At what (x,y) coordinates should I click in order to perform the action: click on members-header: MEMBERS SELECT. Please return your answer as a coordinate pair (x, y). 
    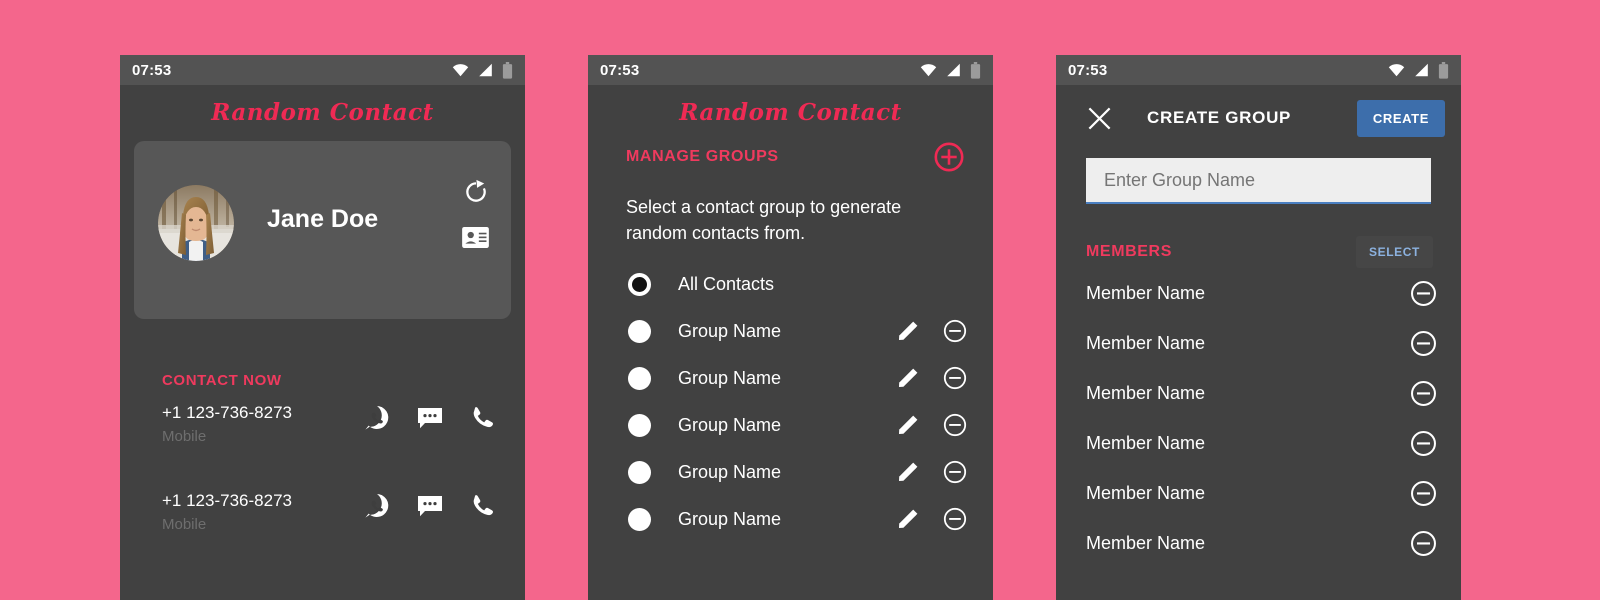
    Looking at the image, I should click on (1258, 236).